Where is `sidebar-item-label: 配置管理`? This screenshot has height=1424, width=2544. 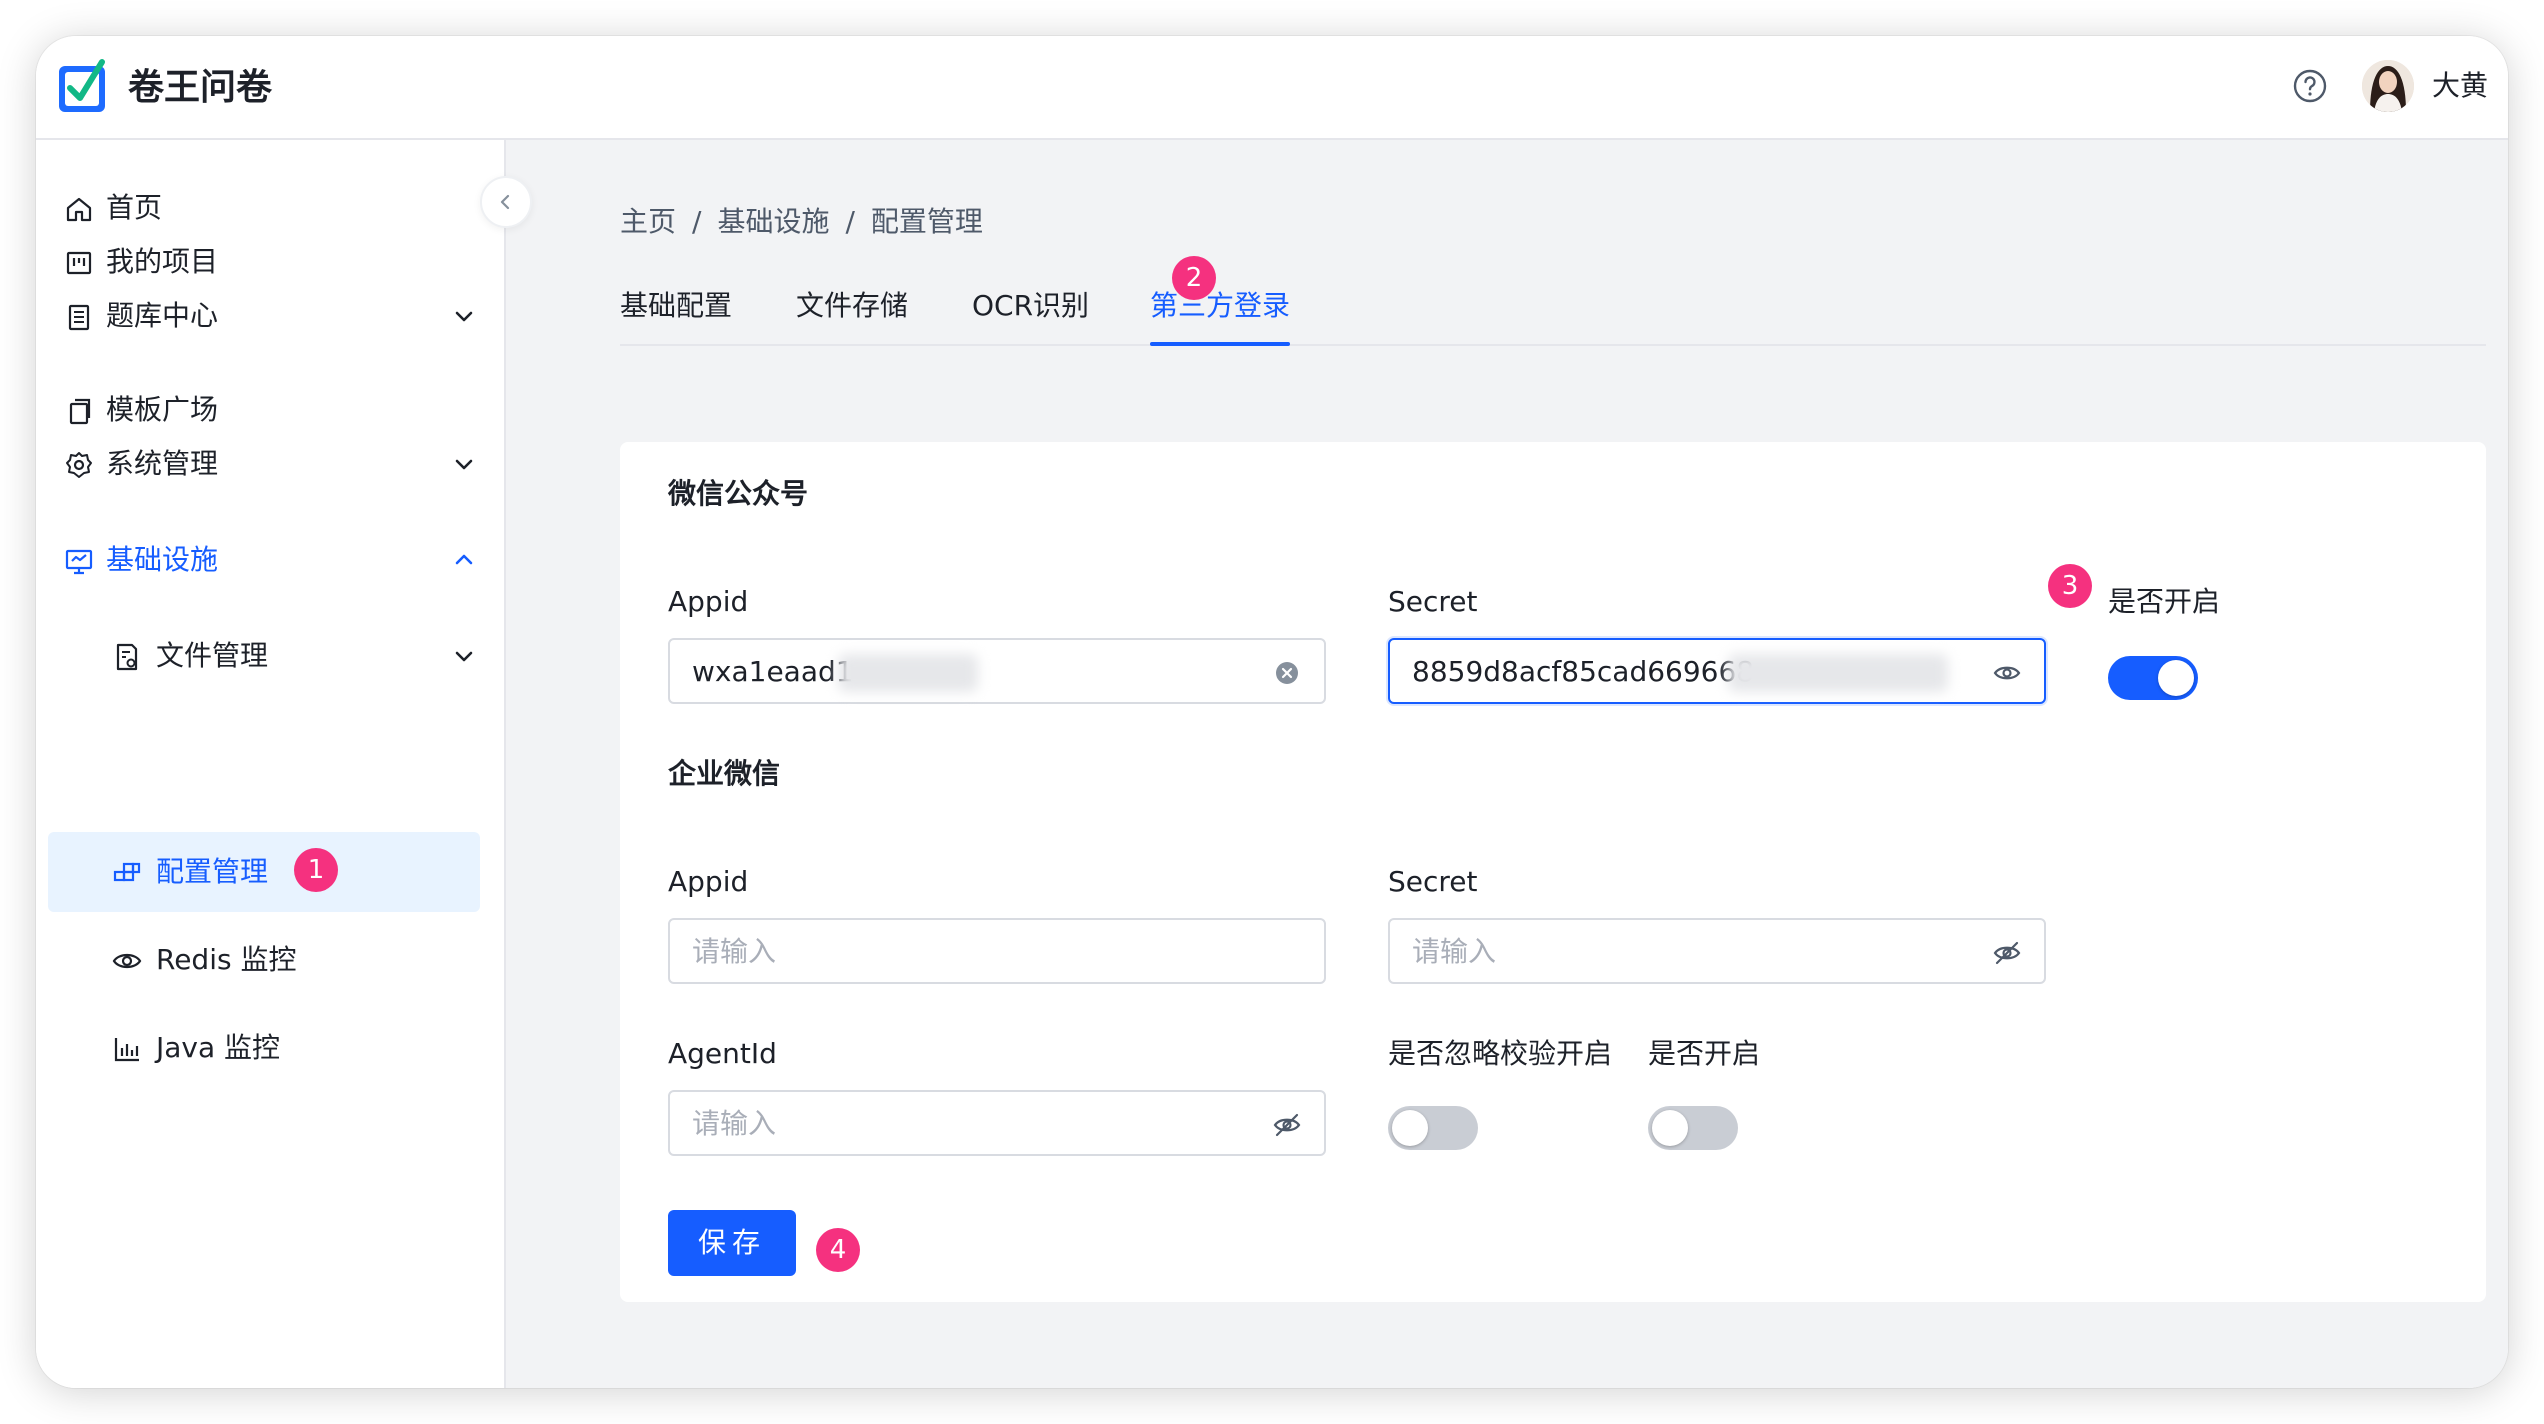 sidebar-item-label: 配置管理 is located at coordinates (212, 871).